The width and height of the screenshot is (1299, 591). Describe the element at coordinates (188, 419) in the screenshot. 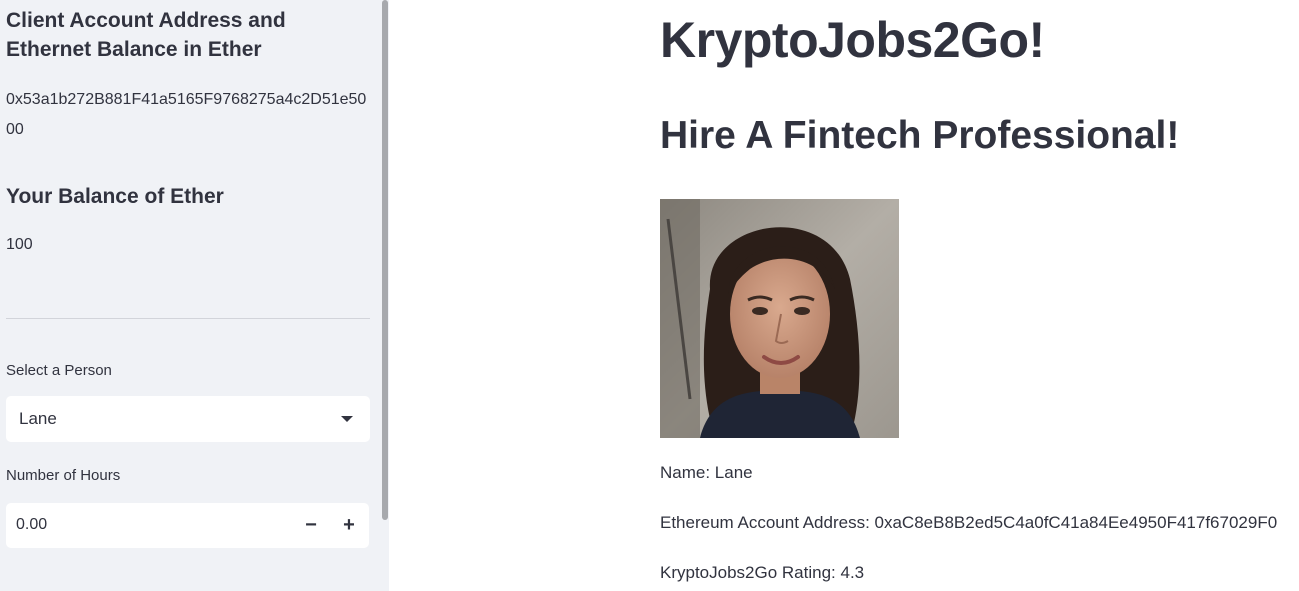

I see `person-select: Lane` at that location.